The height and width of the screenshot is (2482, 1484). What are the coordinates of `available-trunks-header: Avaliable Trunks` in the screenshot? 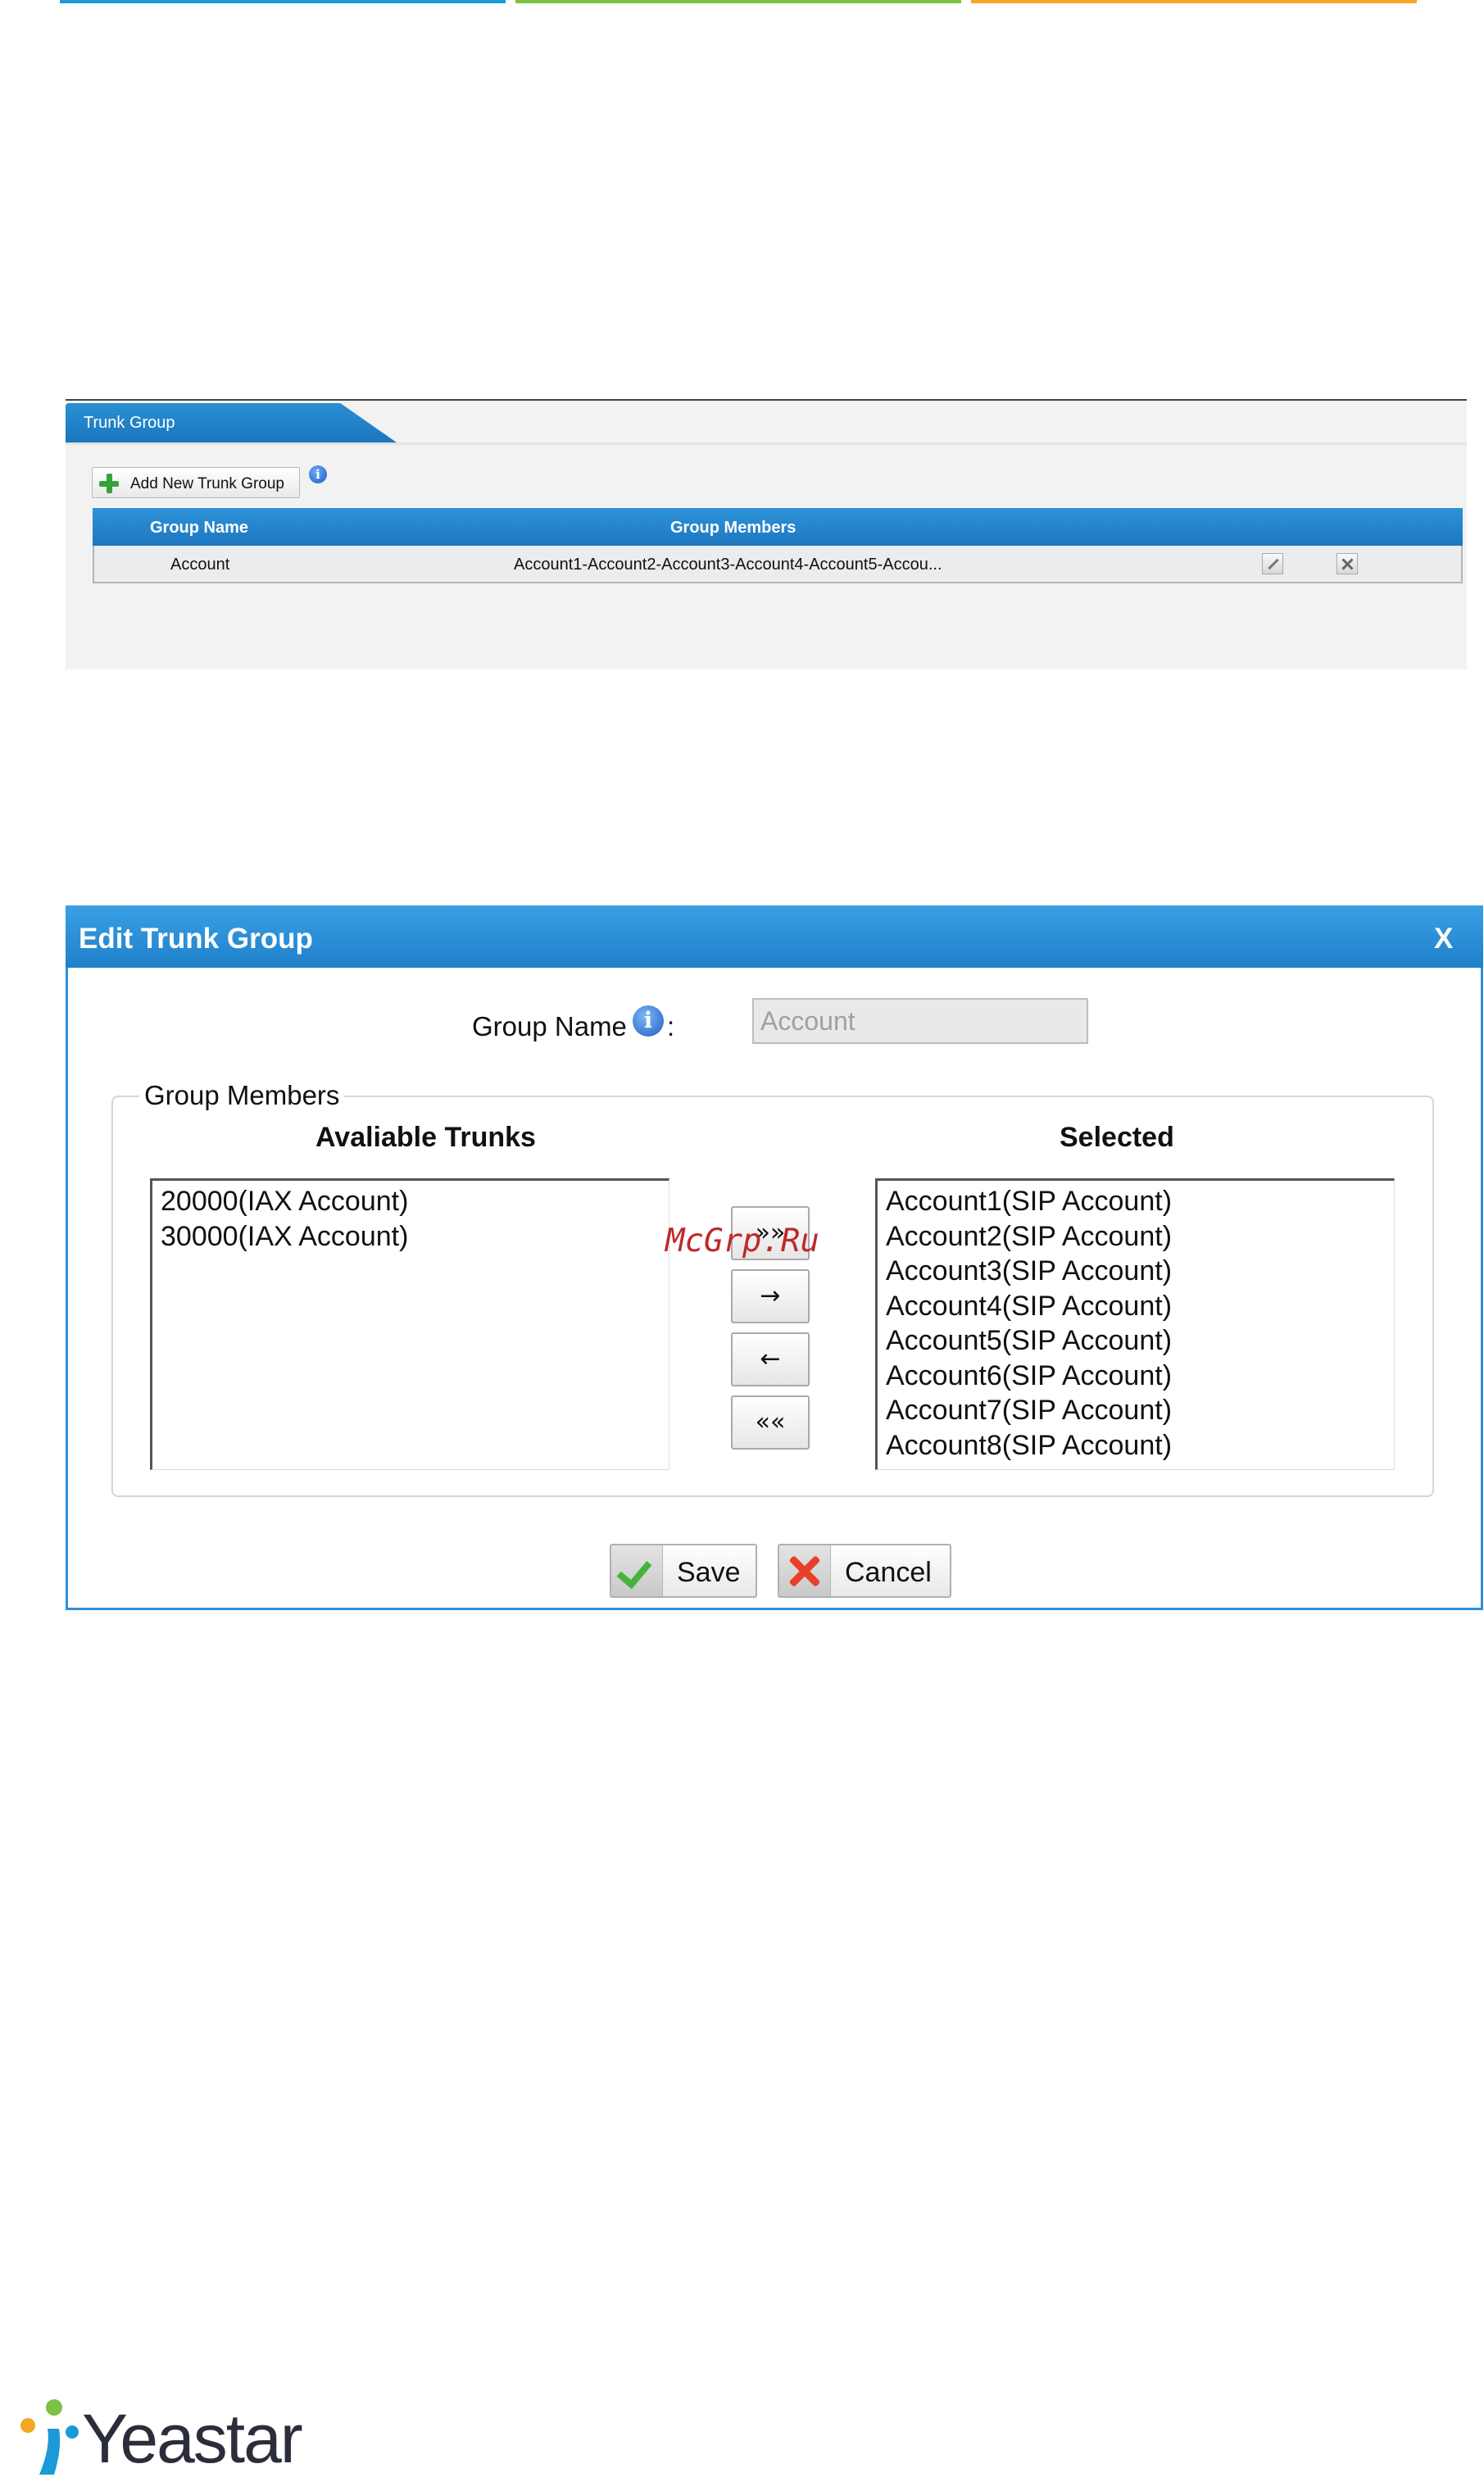 It's located at (425, 1137).